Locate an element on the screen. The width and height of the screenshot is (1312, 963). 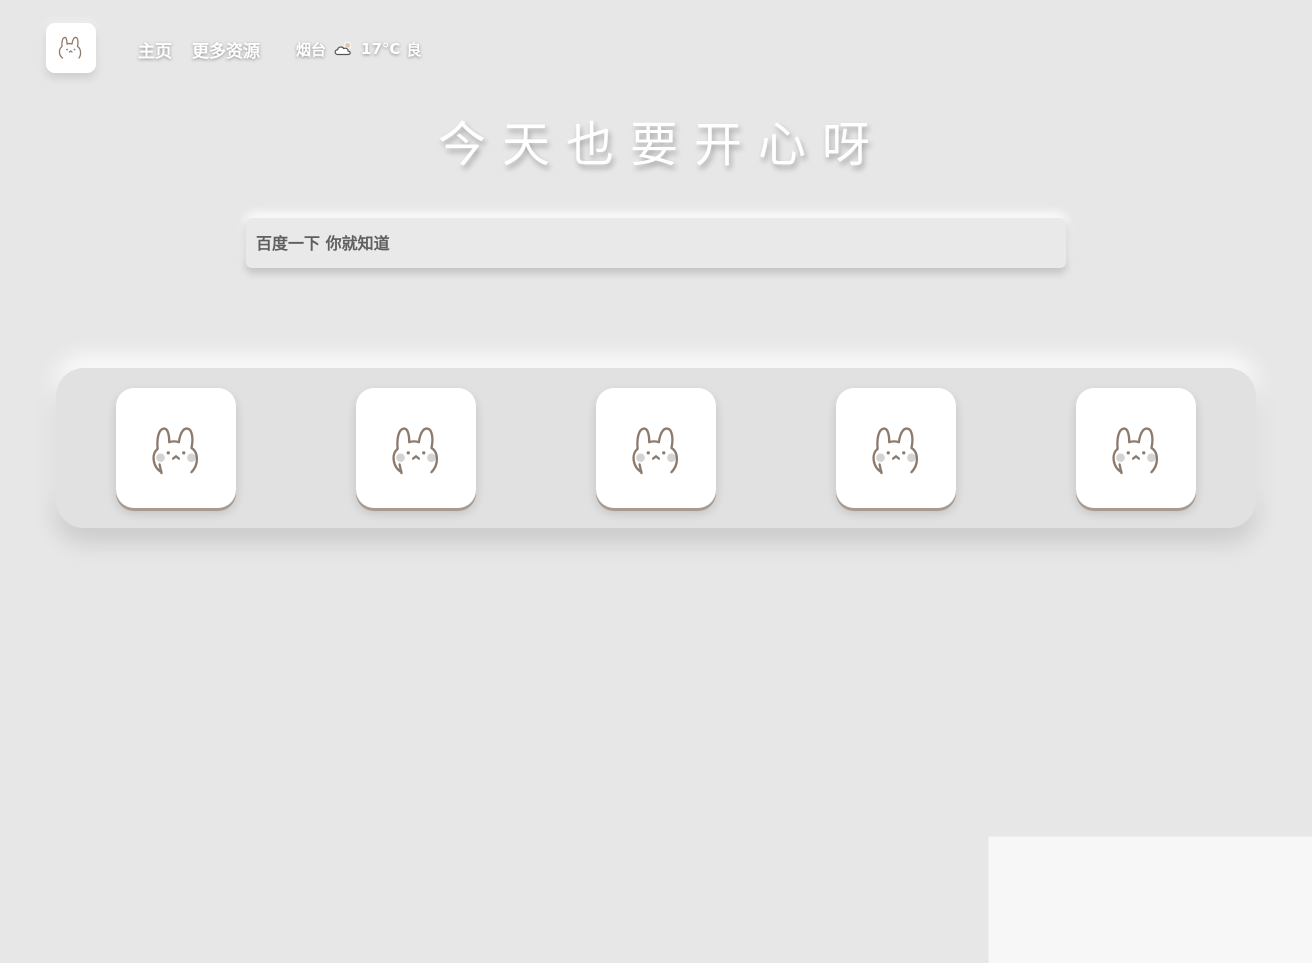
slogan-heading: 今天也要开心呀 is located at coordinates (661, 145).